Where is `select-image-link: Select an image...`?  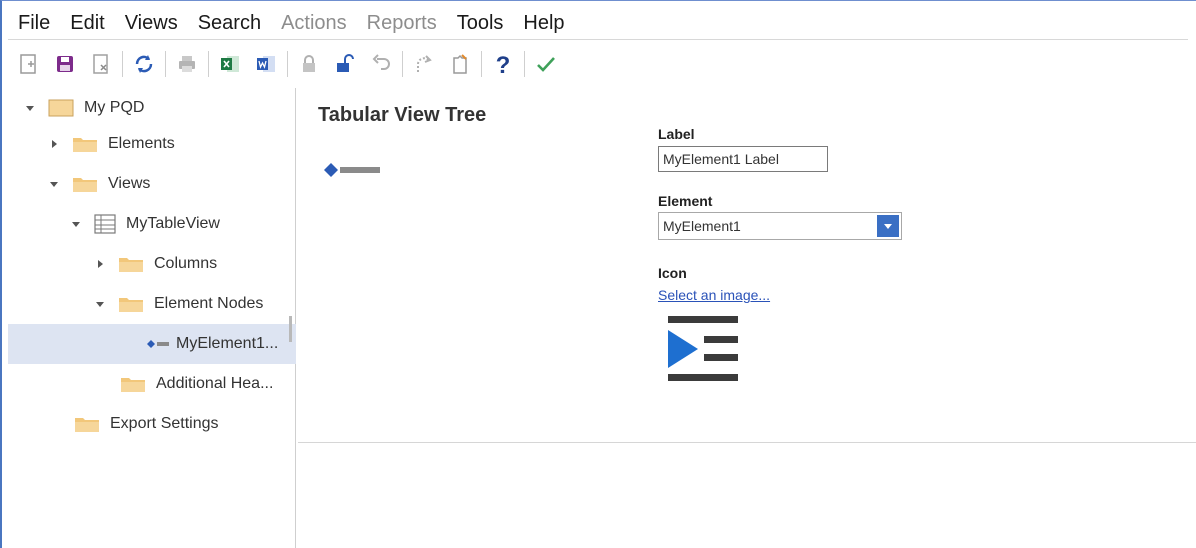
select-image-link: Select an image... is located at coordinates (714, 295).